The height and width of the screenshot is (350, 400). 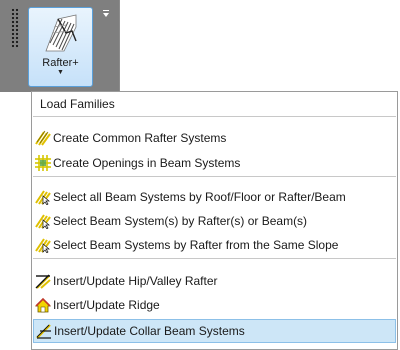 I want to click on ridge-icon, so click(x=43, y=305).